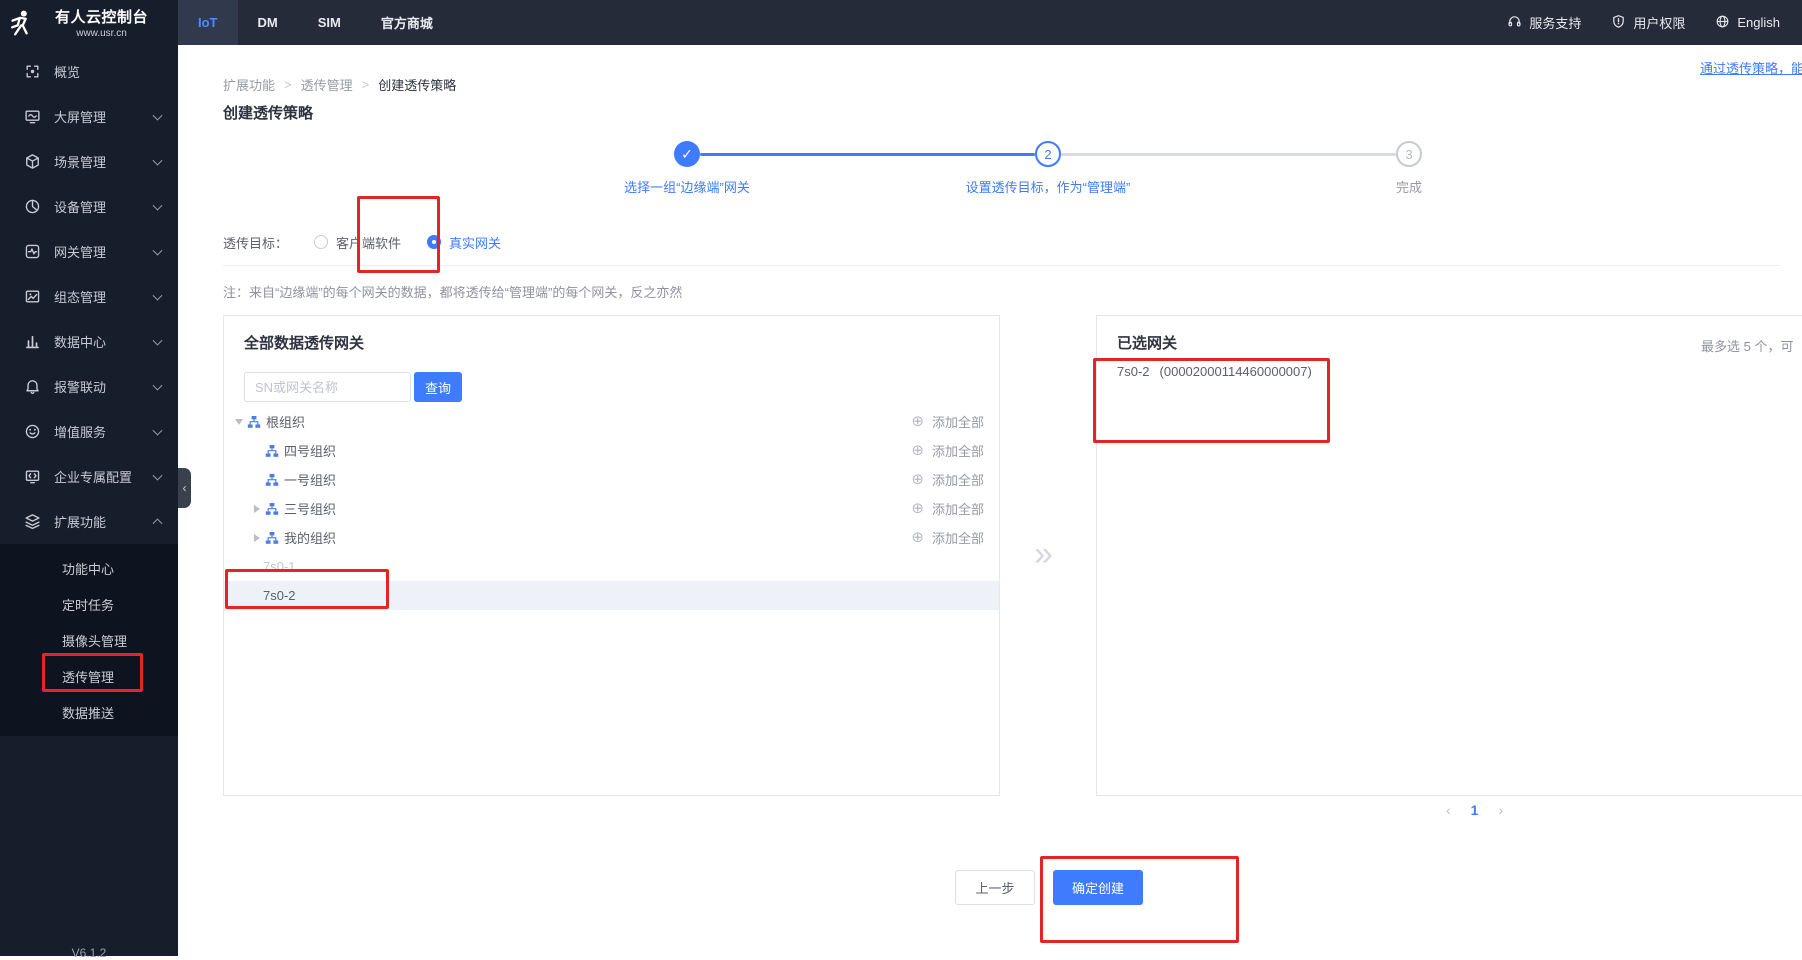  What do you see at coordinates (89, 604) in the screenshot?
I see `sidebar-subitem-定时任务: 定时任务` at bounding box center [89, 604].